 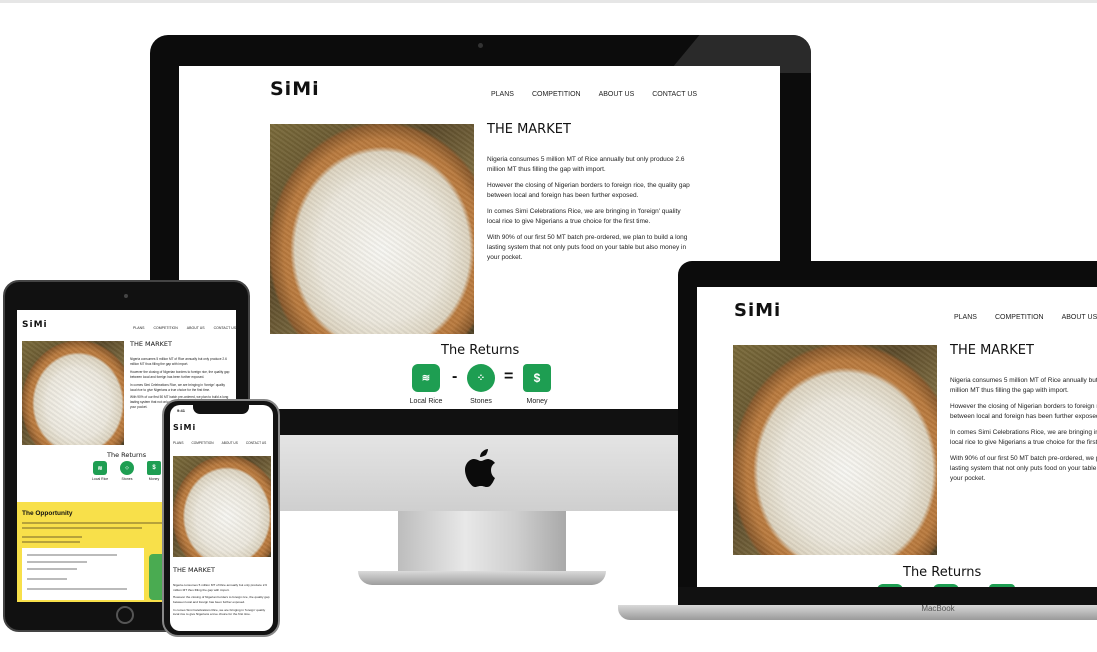 What do you see at coordinates (455, 376) in the screenshot?
I see `minus-sign: -` at bounding box center [455, 376].